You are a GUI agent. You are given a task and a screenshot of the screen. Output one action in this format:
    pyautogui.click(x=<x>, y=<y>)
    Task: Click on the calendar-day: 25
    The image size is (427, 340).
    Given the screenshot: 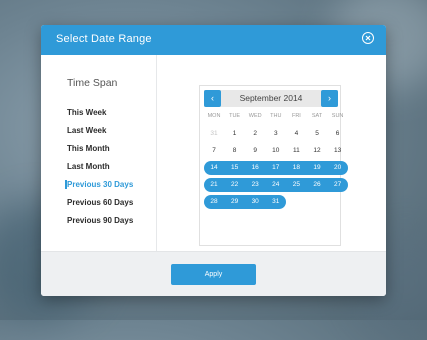 What is the action you would take?
    pyautogui.click(x=296, y=185)
    